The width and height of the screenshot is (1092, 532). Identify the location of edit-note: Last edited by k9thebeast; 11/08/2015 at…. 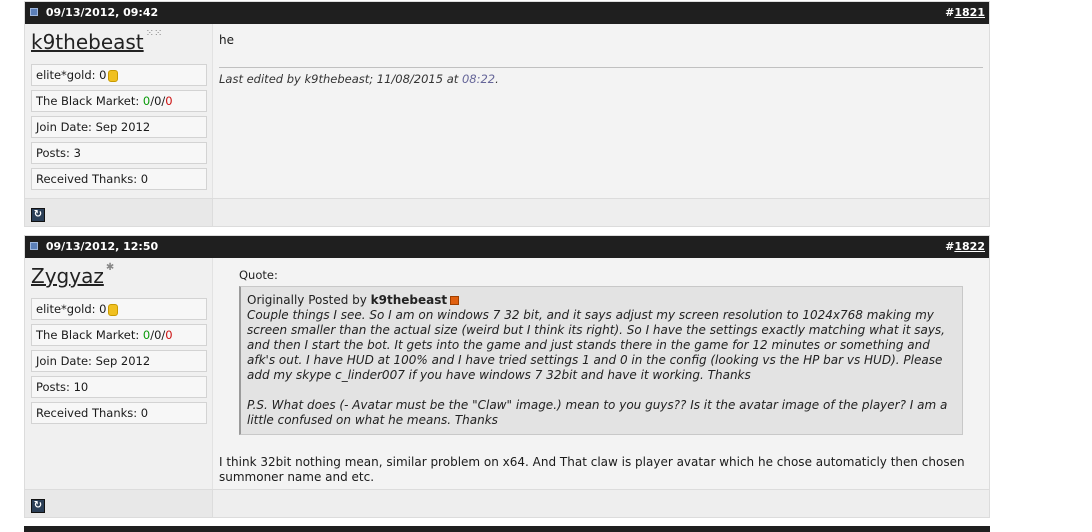
(601, 76).